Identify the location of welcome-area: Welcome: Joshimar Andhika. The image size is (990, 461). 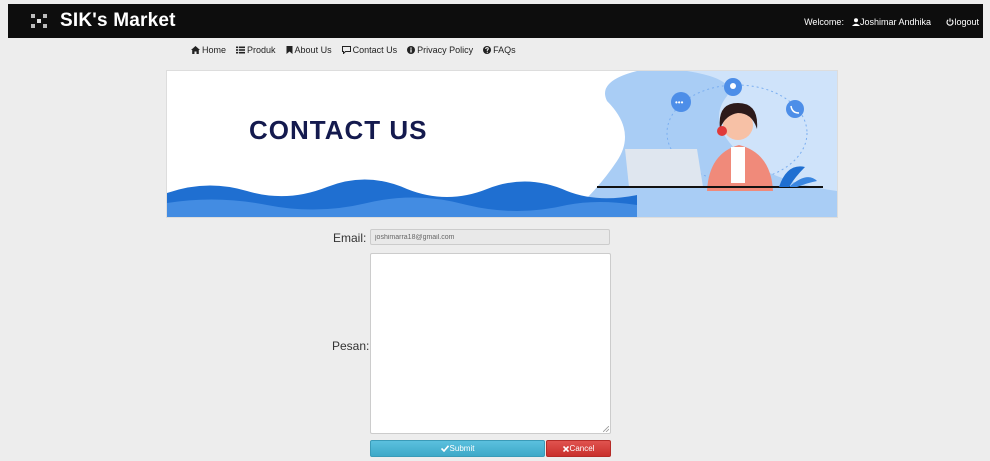
(867, 22).